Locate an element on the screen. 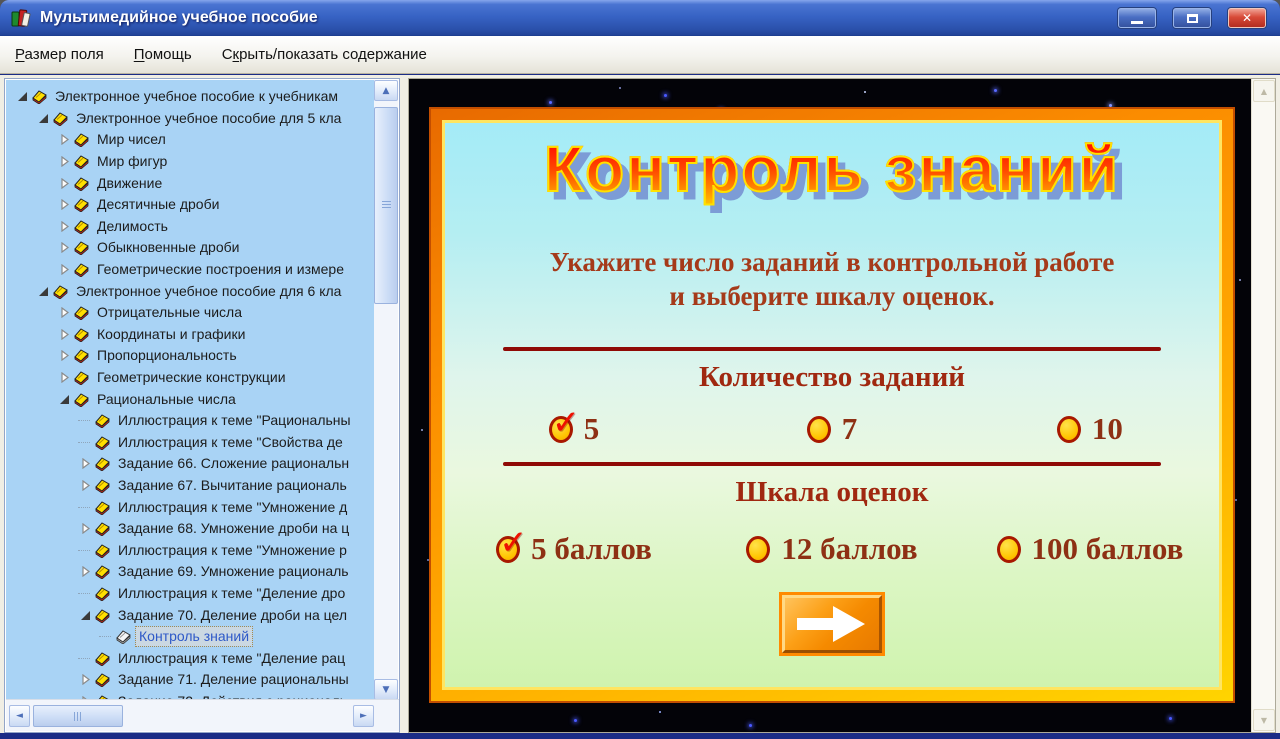  tree-item: Задание 69. Умножение рациональ is located at coordinates (190, 572).